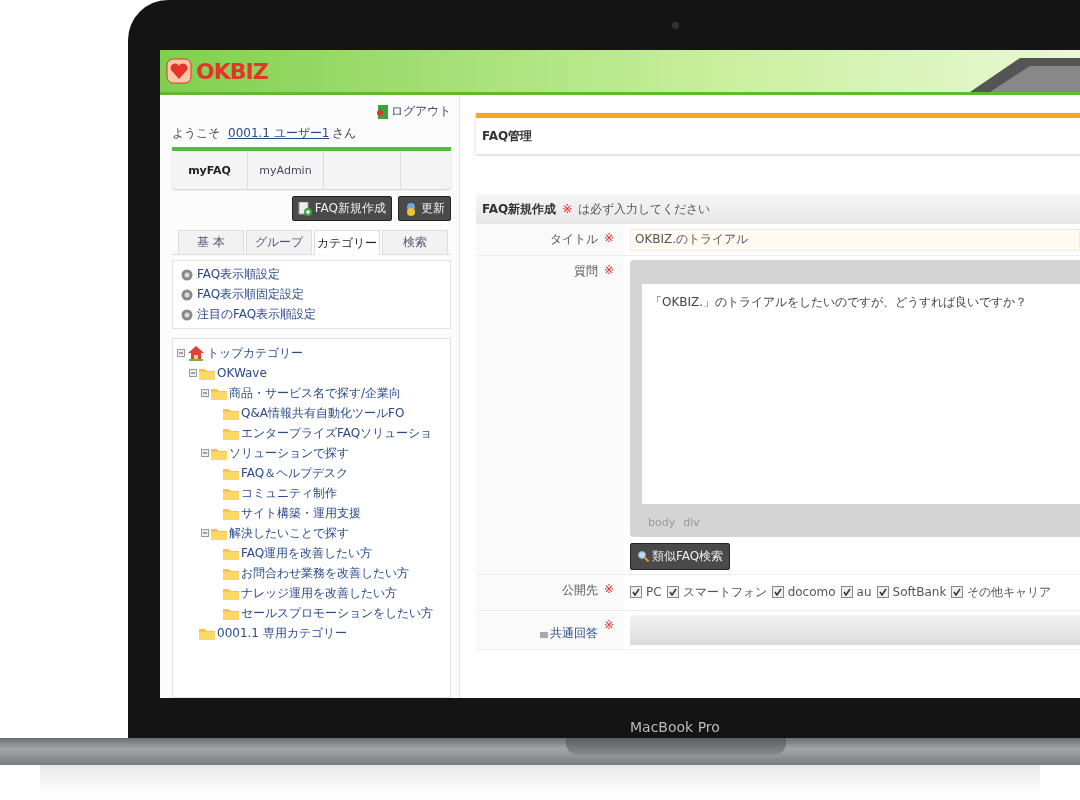 Image resolution: width=1080 pixels, height=800 pixels. I want to click on tab: カテゴリー, so click(347, 242).